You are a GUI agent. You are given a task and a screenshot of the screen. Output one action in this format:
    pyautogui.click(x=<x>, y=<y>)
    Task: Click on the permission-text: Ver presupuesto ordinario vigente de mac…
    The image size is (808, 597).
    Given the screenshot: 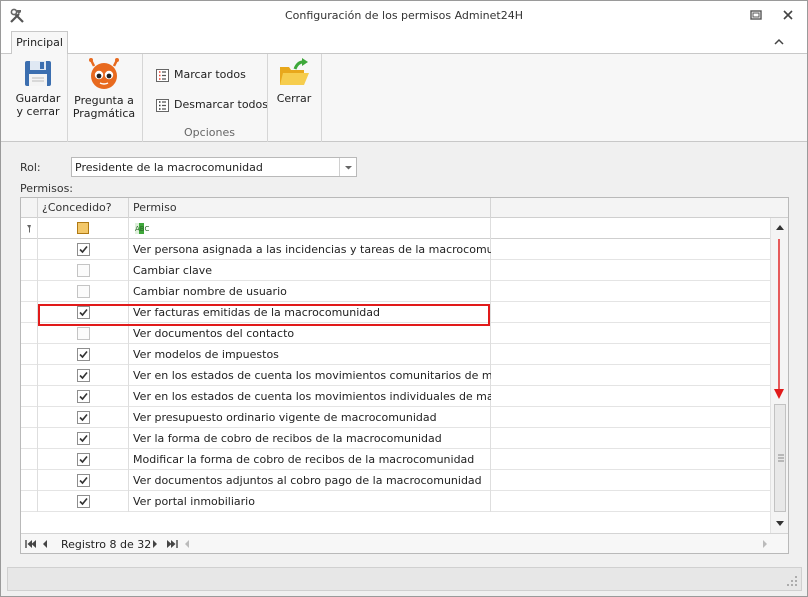 What is the action you would take?
    pyautogui.click(x=285, y=417)
    